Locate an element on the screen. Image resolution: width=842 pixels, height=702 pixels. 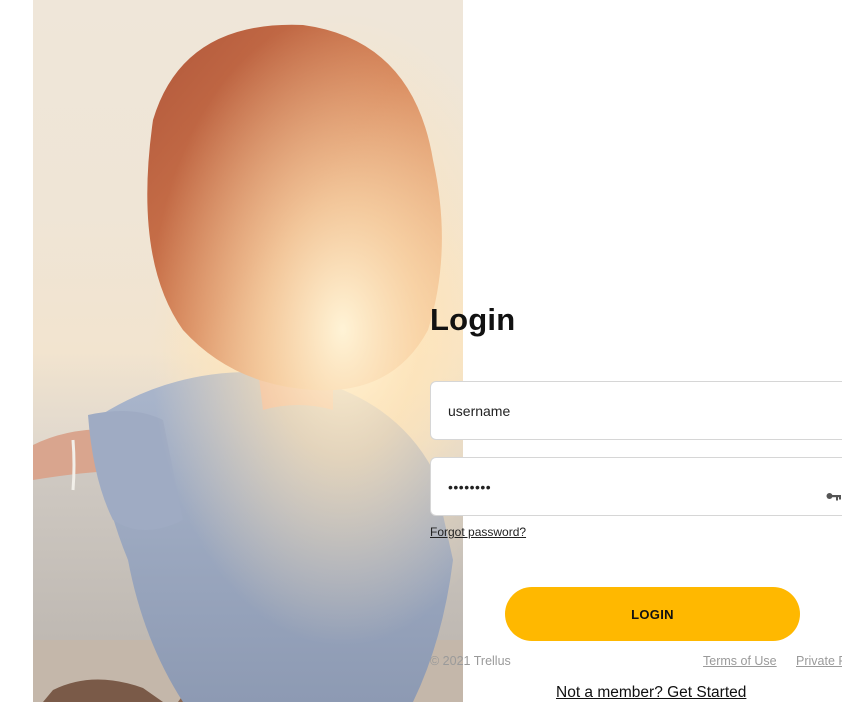
signup-link: Not a member? Get Started is located at coordinates (651, 693).